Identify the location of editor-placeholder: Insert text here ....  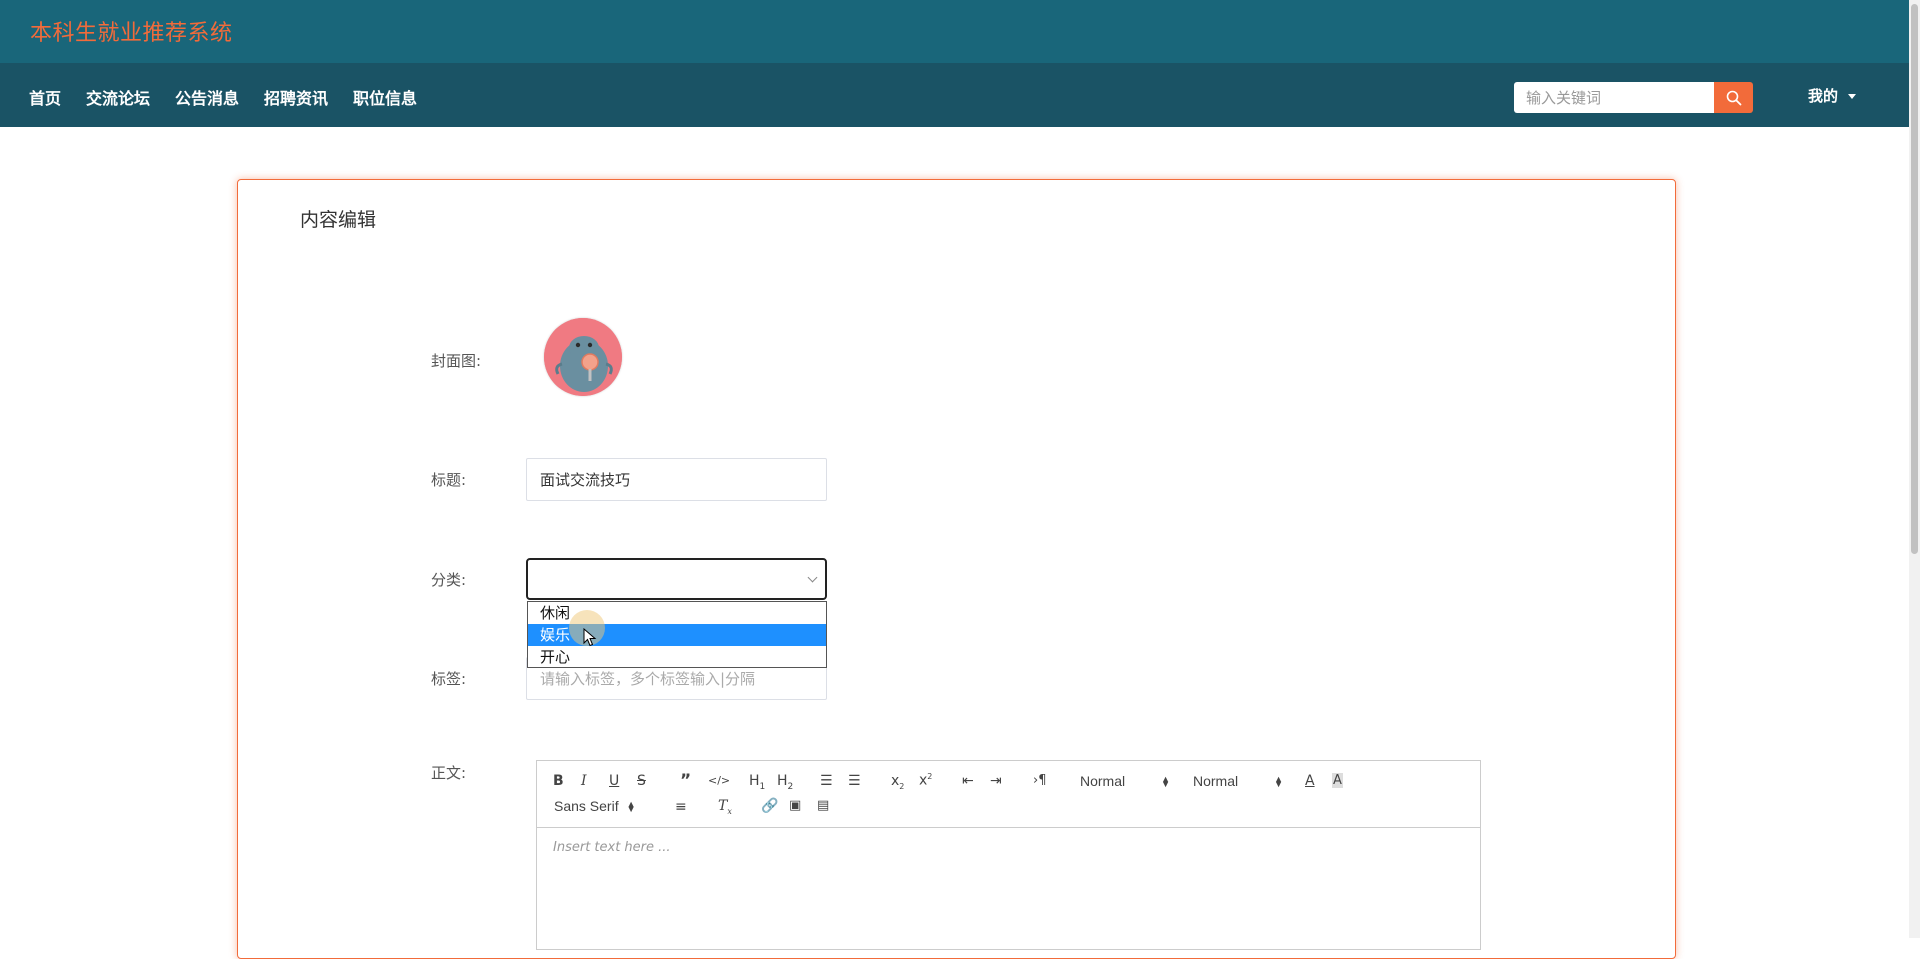
(612, 847).